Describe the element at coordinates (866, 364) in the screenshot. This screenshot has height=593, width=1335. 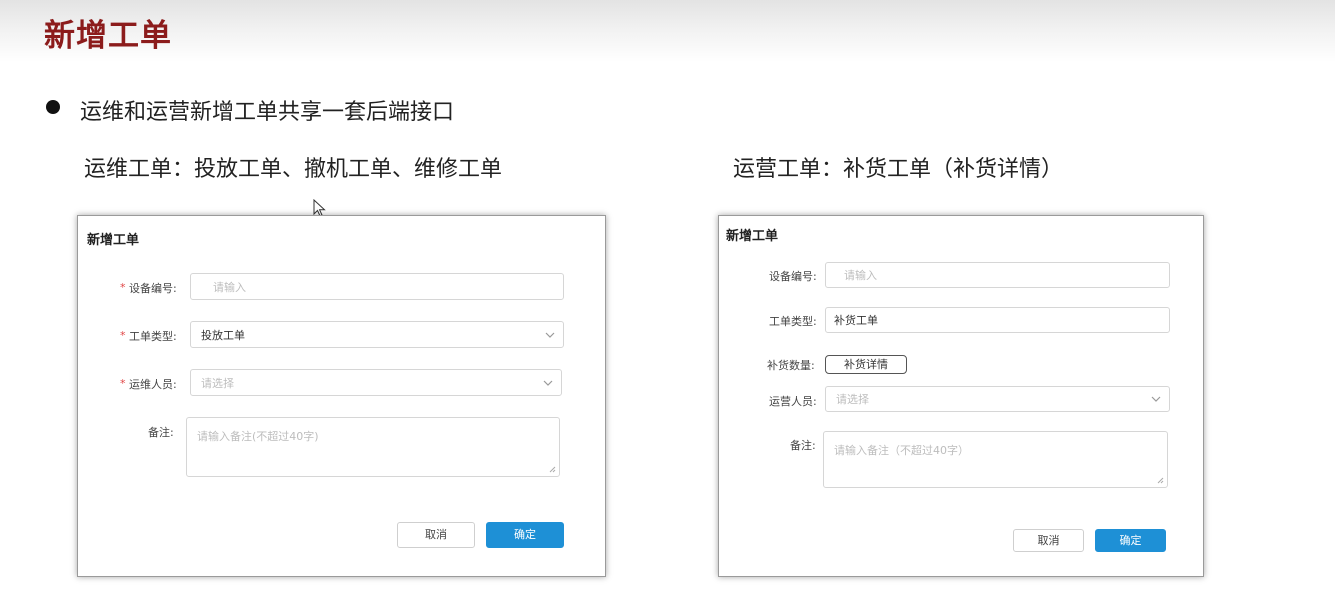
I see `restock-detail-button: 补货详情` at that location.